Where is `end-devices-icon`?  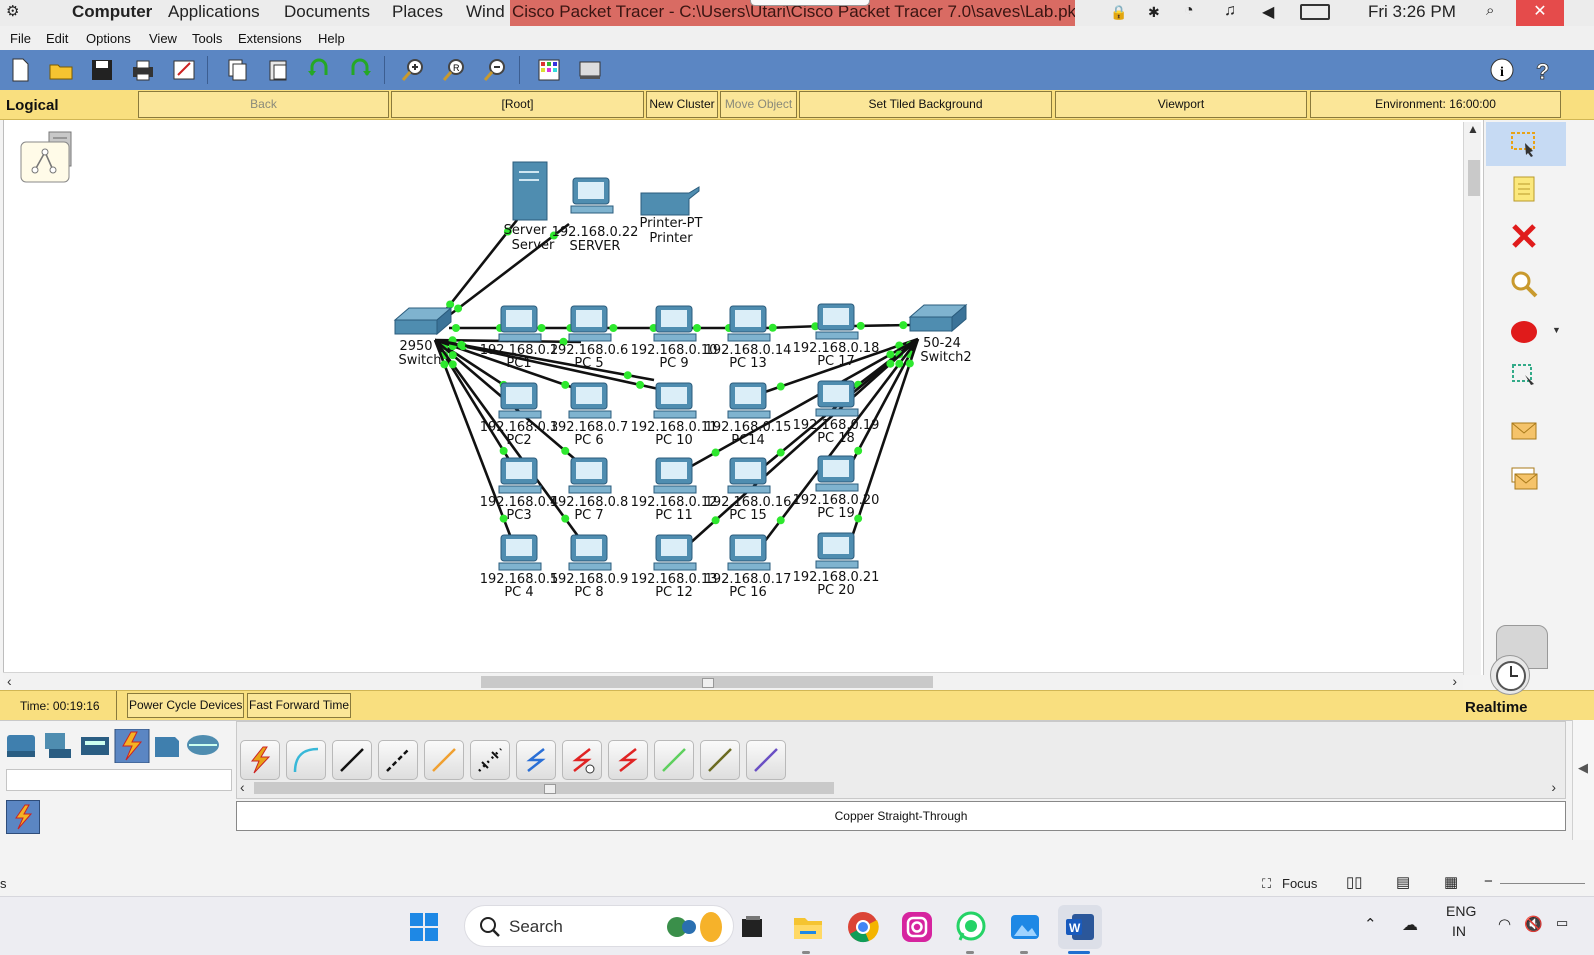 end-devices-icon is located at coordinates (58, 745).